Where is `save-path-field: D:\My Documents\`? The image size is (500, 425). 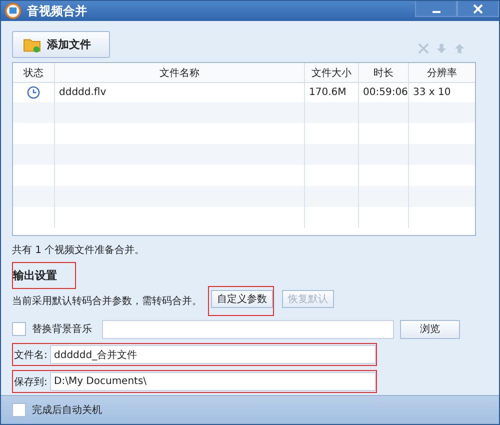
save-path-field: D:\My Documents\ is located at coordinates (213, 382).